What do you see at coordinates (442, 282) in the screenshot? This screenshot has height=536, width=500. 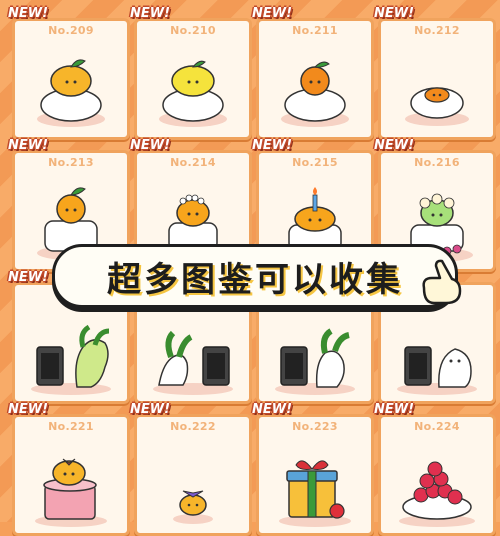 I see `pointing-hand-icon` at bounding box center [442, 282].